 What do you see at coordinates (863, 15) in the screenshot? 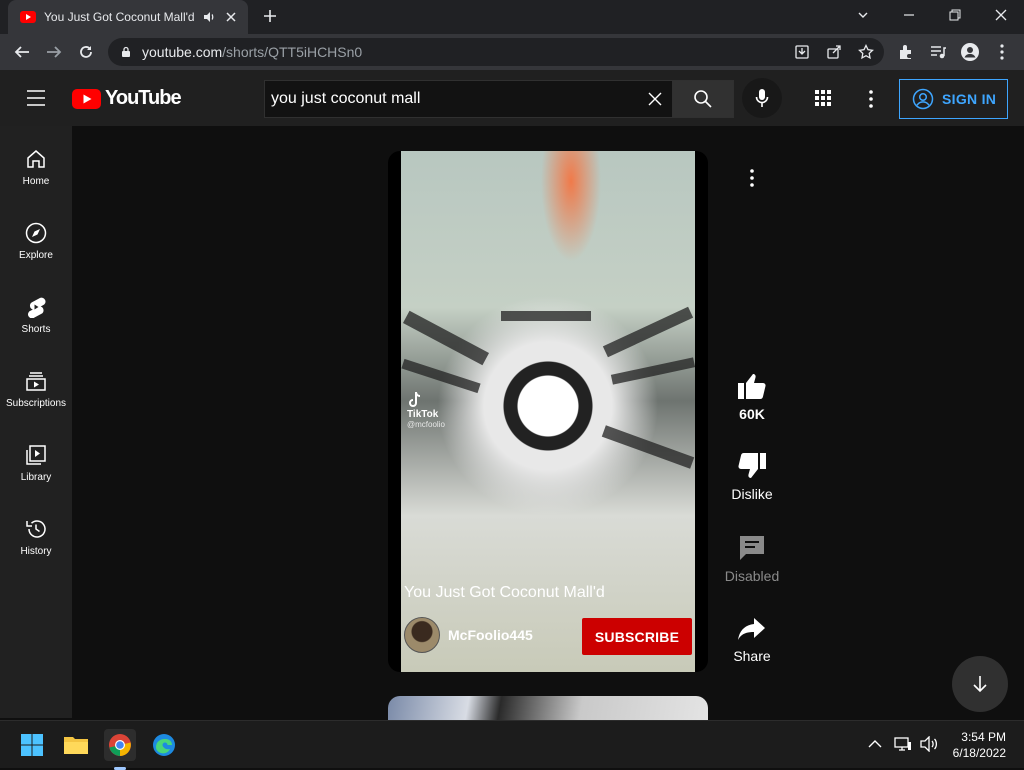
I see `tab-search-icon` at bounding box center [863, 15].